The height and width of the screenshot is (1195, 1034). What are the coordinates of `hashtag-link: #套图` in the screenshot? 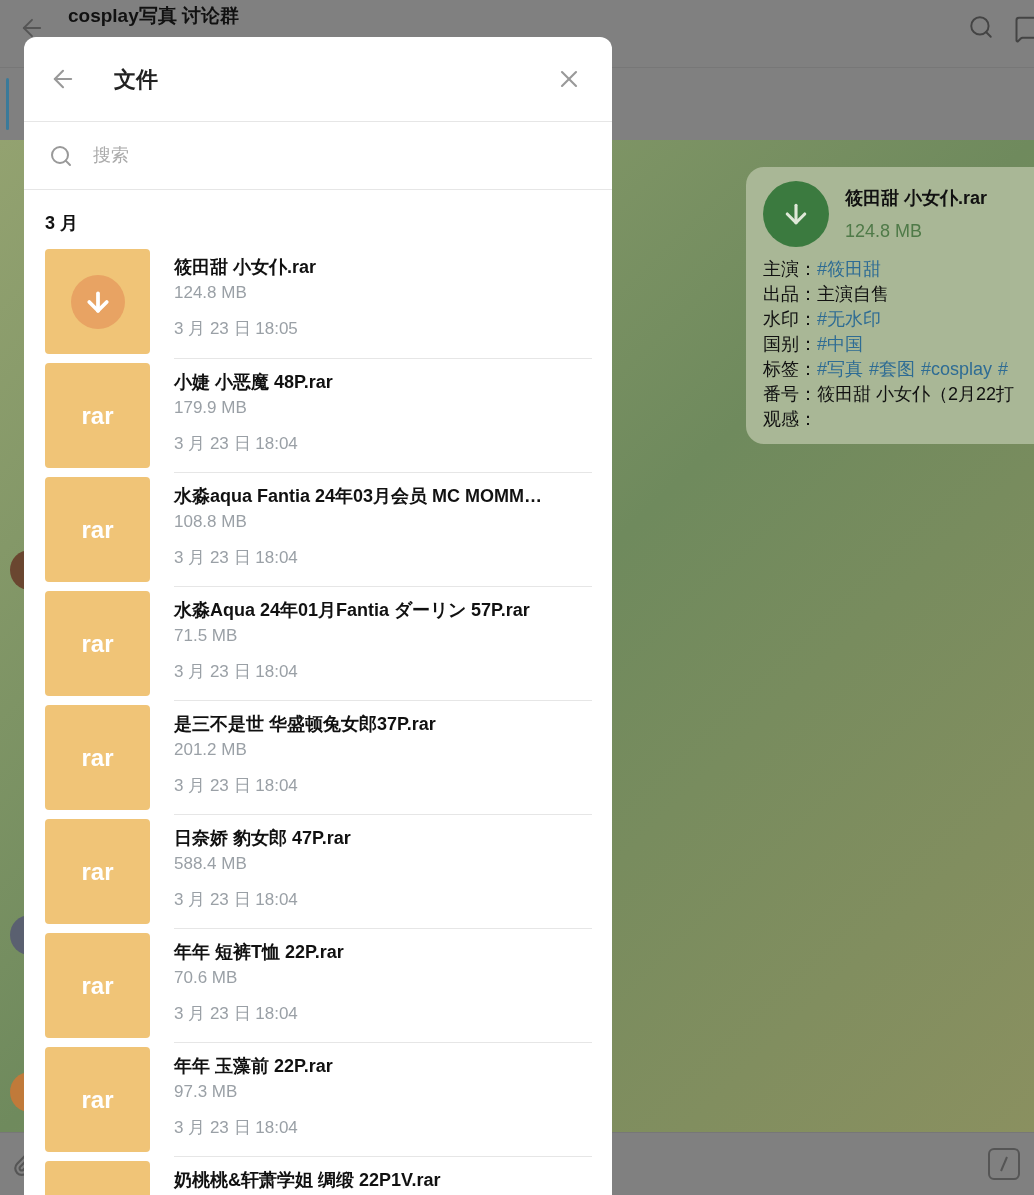 It's located at (892, 369).